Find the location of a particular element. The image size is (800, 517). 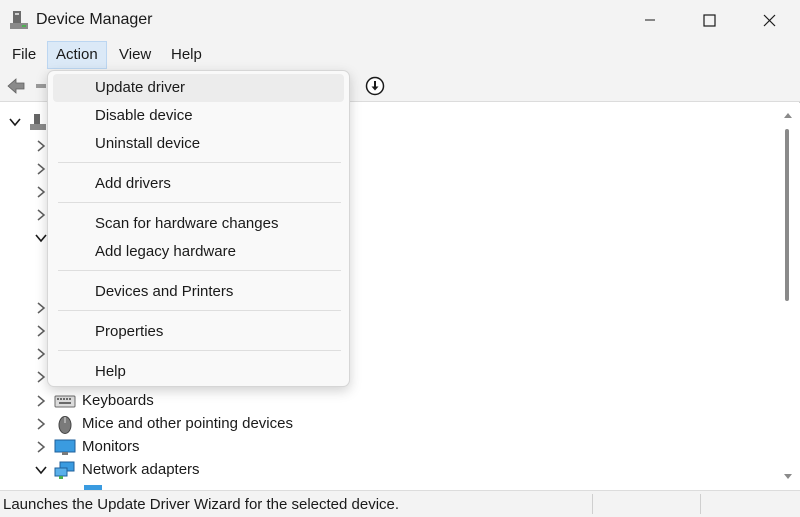

maximize-button is located at coordinates (709, 20).